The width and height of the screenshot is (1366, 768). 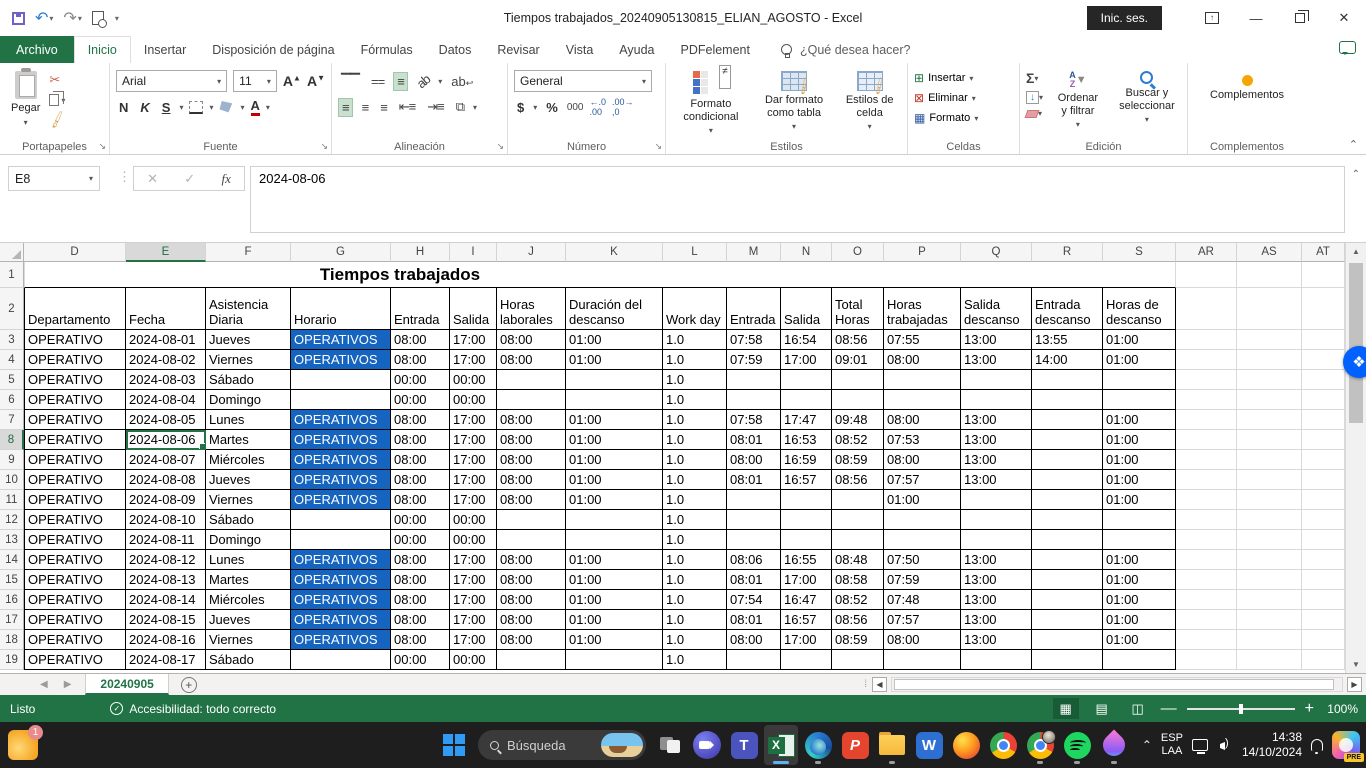 I want to click on cell: 08:59, so click(x=858, y=460).